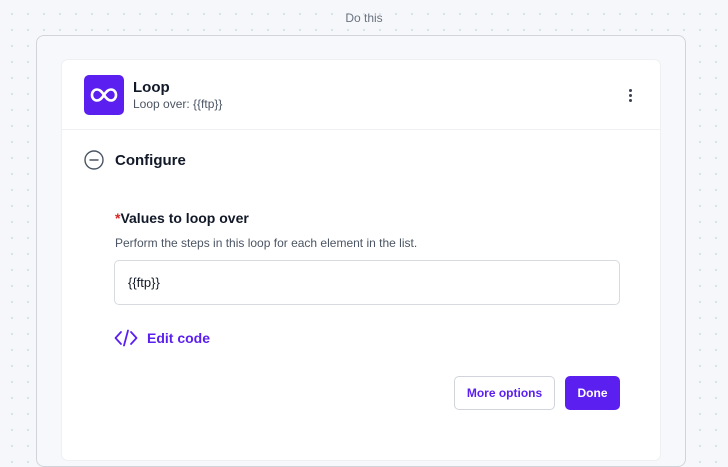 Image resolution: width=728 pixels, height=467 pixels. I want to click on step-header: Loop Loop over: {{ftp}}, so click(361, 95).